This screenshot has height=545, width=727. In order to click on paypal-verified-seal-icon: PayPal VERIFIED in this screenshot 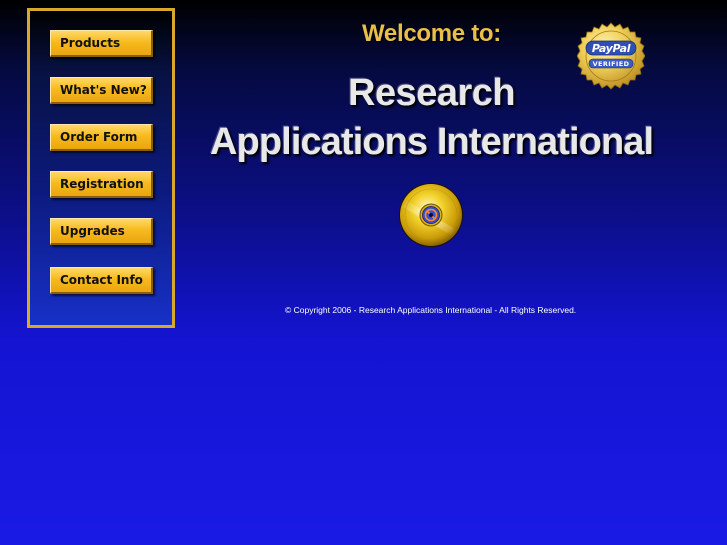, I will do `click(611, 56)`.